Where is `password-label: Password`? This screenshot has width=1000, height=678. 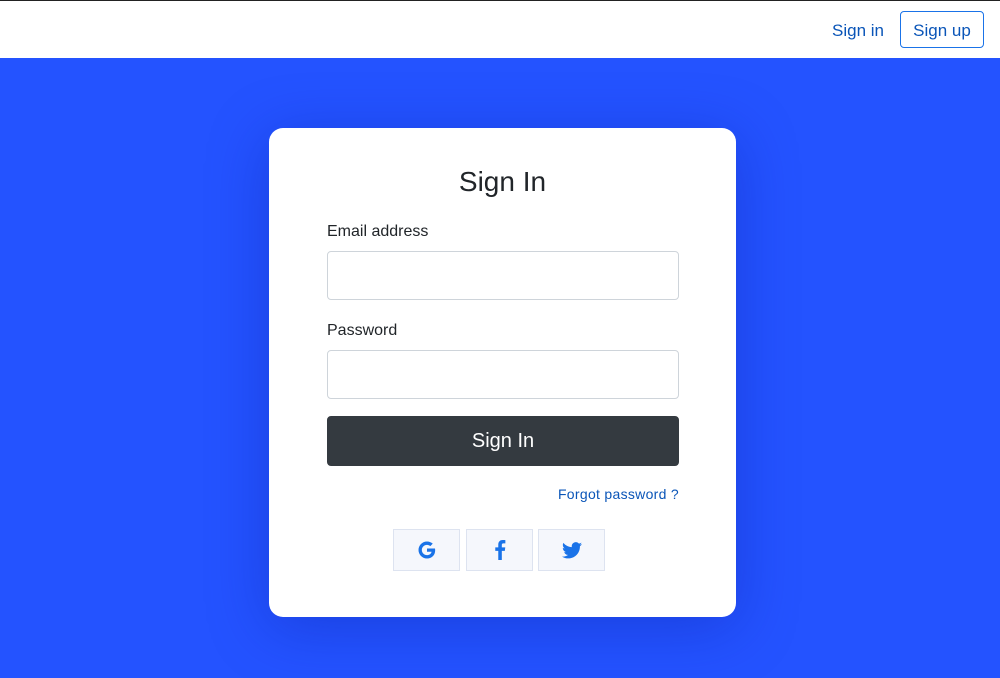 password-label: Password is located at coordinates (362, 330).